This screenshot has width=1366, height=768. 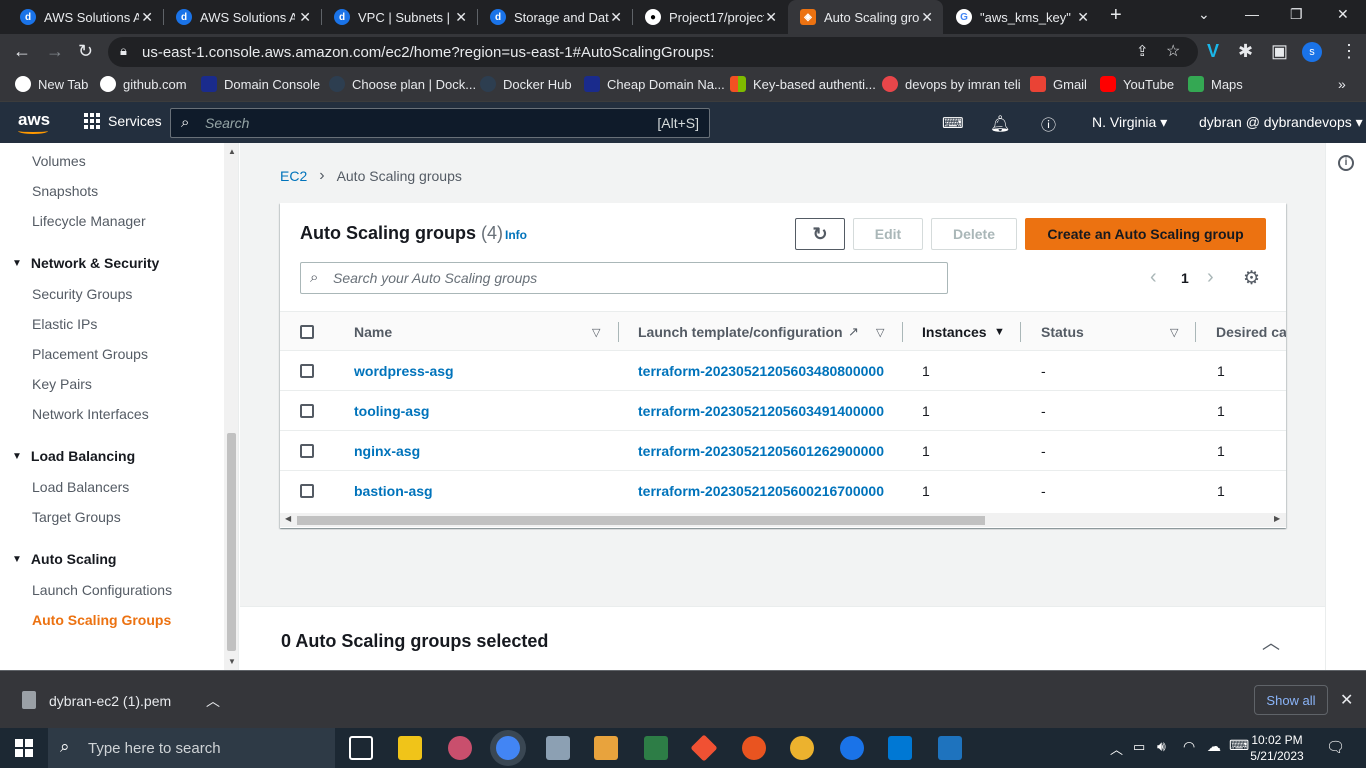 What do you see at coordinates (1346, 163) in the screenshot?
I see `info-panel-icon: i` at bounding box center [1346, 163].